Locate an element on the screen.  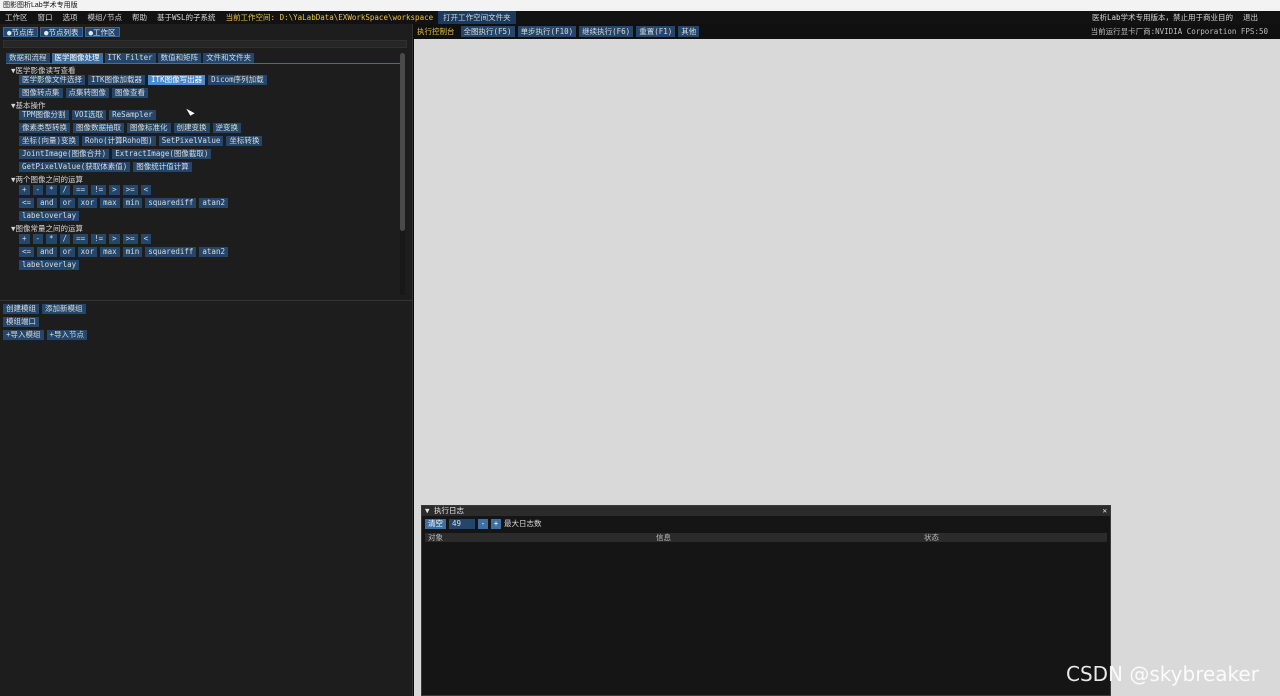
node-button: 图像转点集 is located at coordinates (41, 93).